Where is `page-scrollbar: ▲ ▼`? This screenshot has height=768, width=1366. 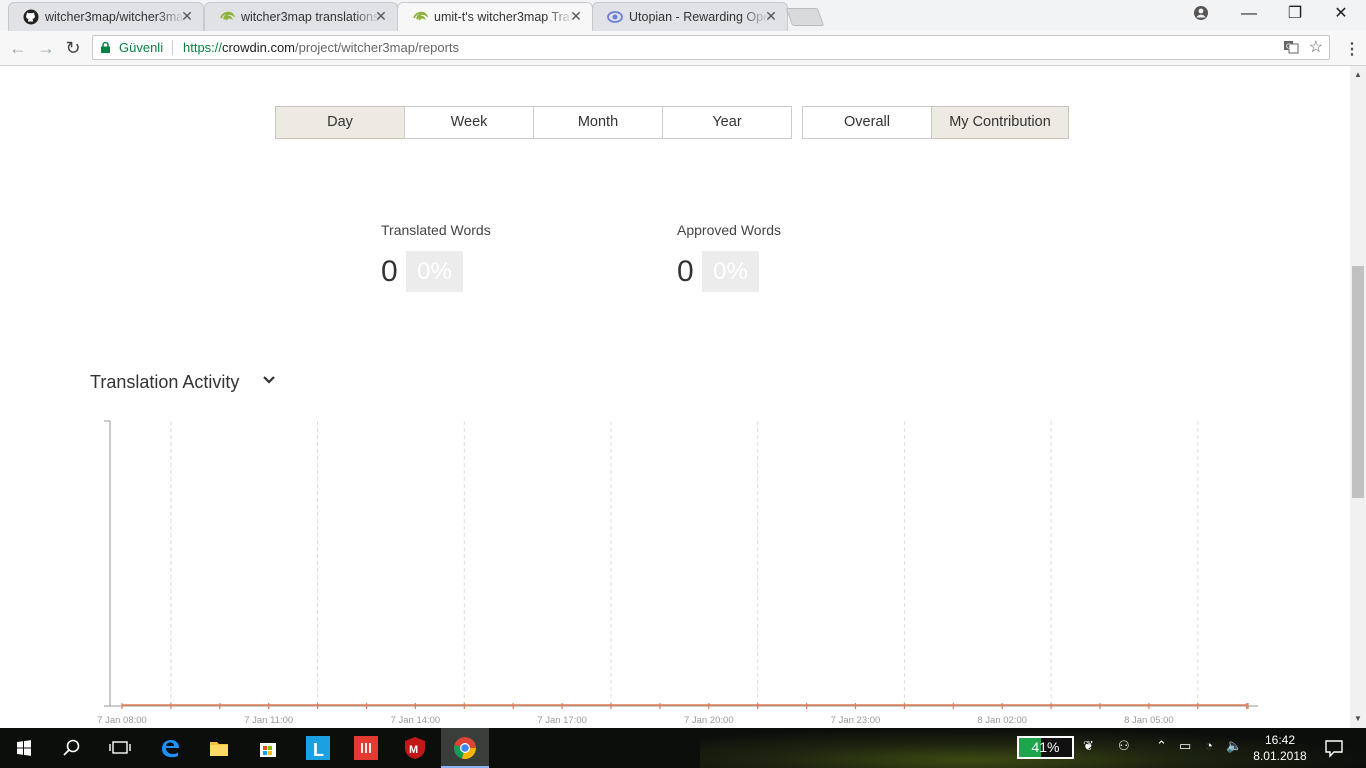 page-scrollbar: ▲ ▼ is located at coordinates (1358, 397).